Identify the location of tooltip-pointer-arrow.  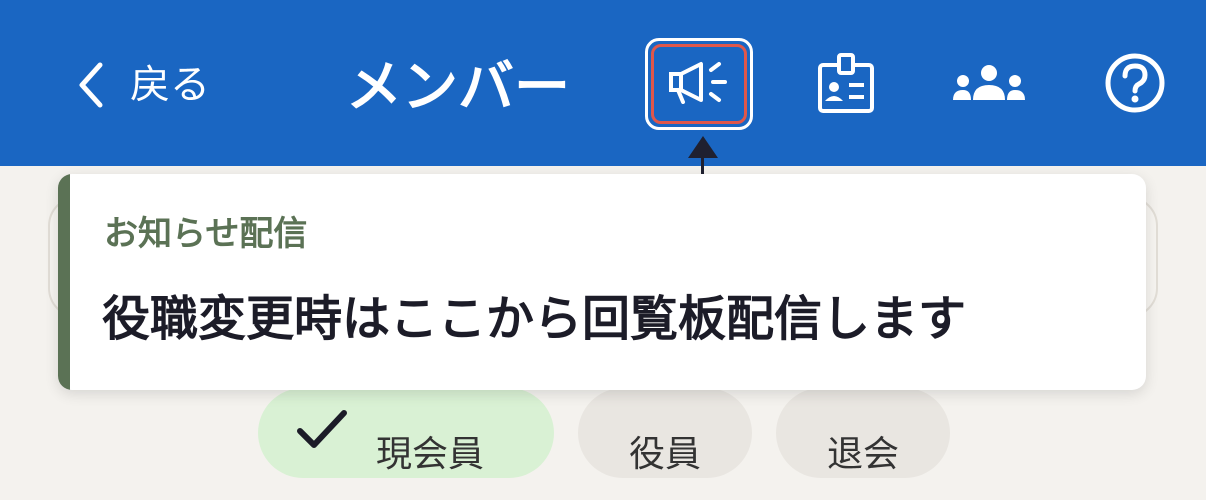
(703, 147).